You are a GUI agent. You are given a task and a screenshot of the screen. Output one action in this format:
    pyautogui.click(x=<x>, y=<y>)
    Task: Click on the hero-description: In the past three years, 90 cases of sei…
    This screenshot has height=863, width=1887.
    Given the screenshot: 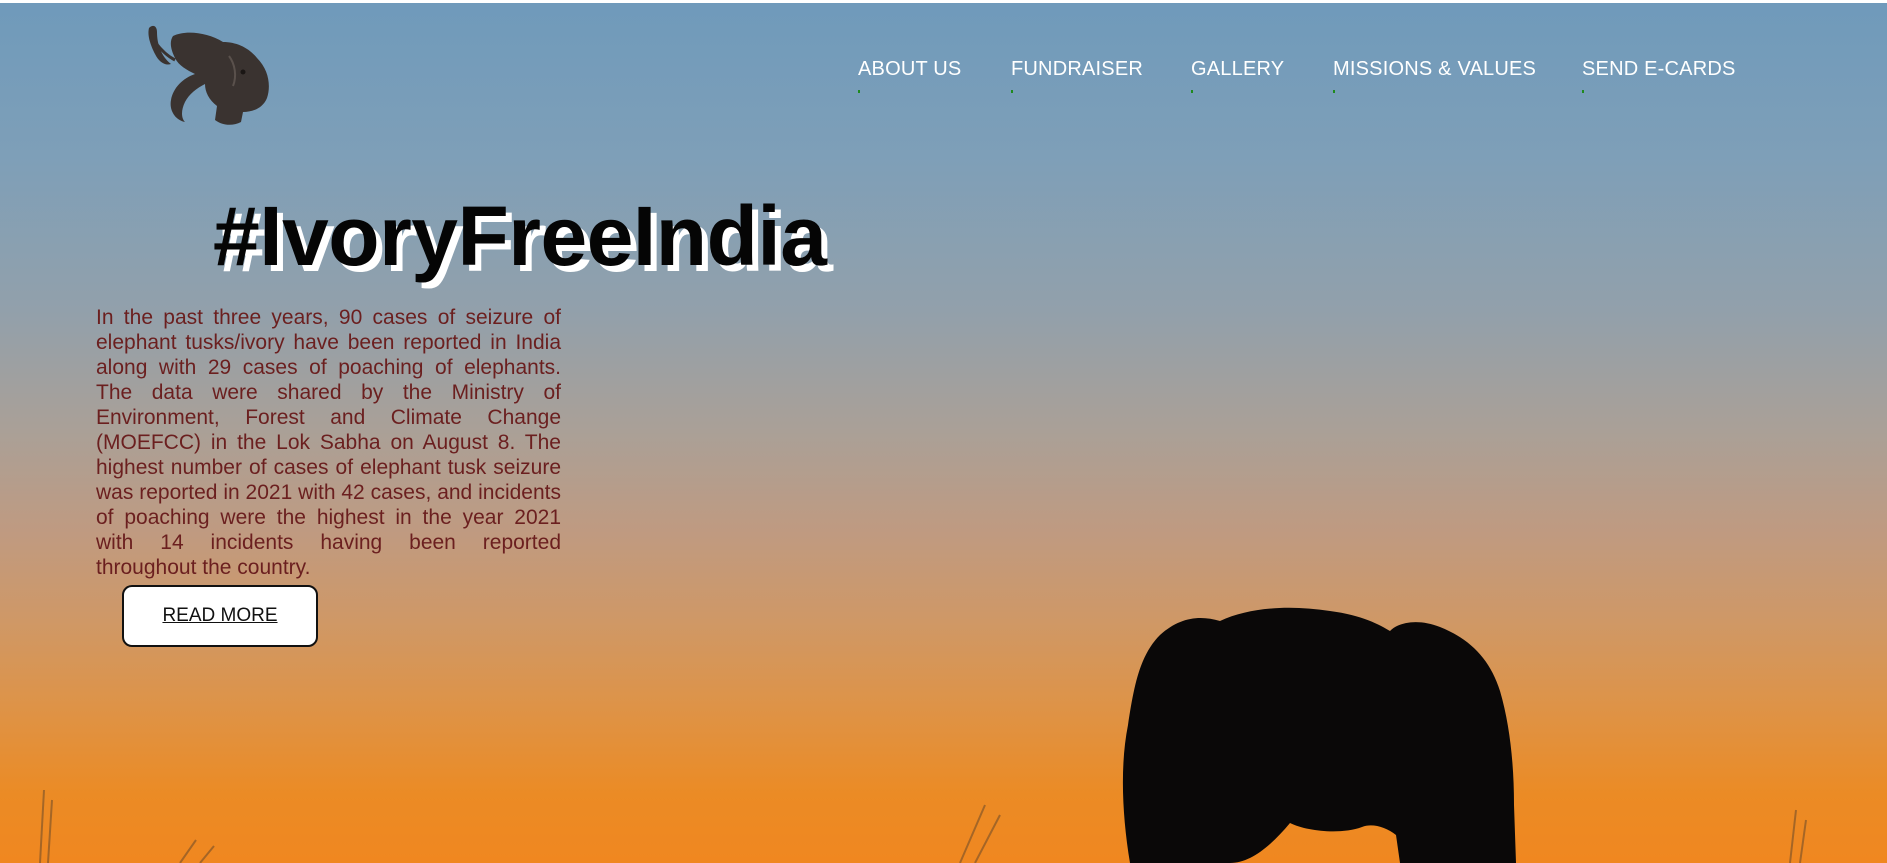 What is the action you would take?
    pyautogui.click(x=328, y=442)
    